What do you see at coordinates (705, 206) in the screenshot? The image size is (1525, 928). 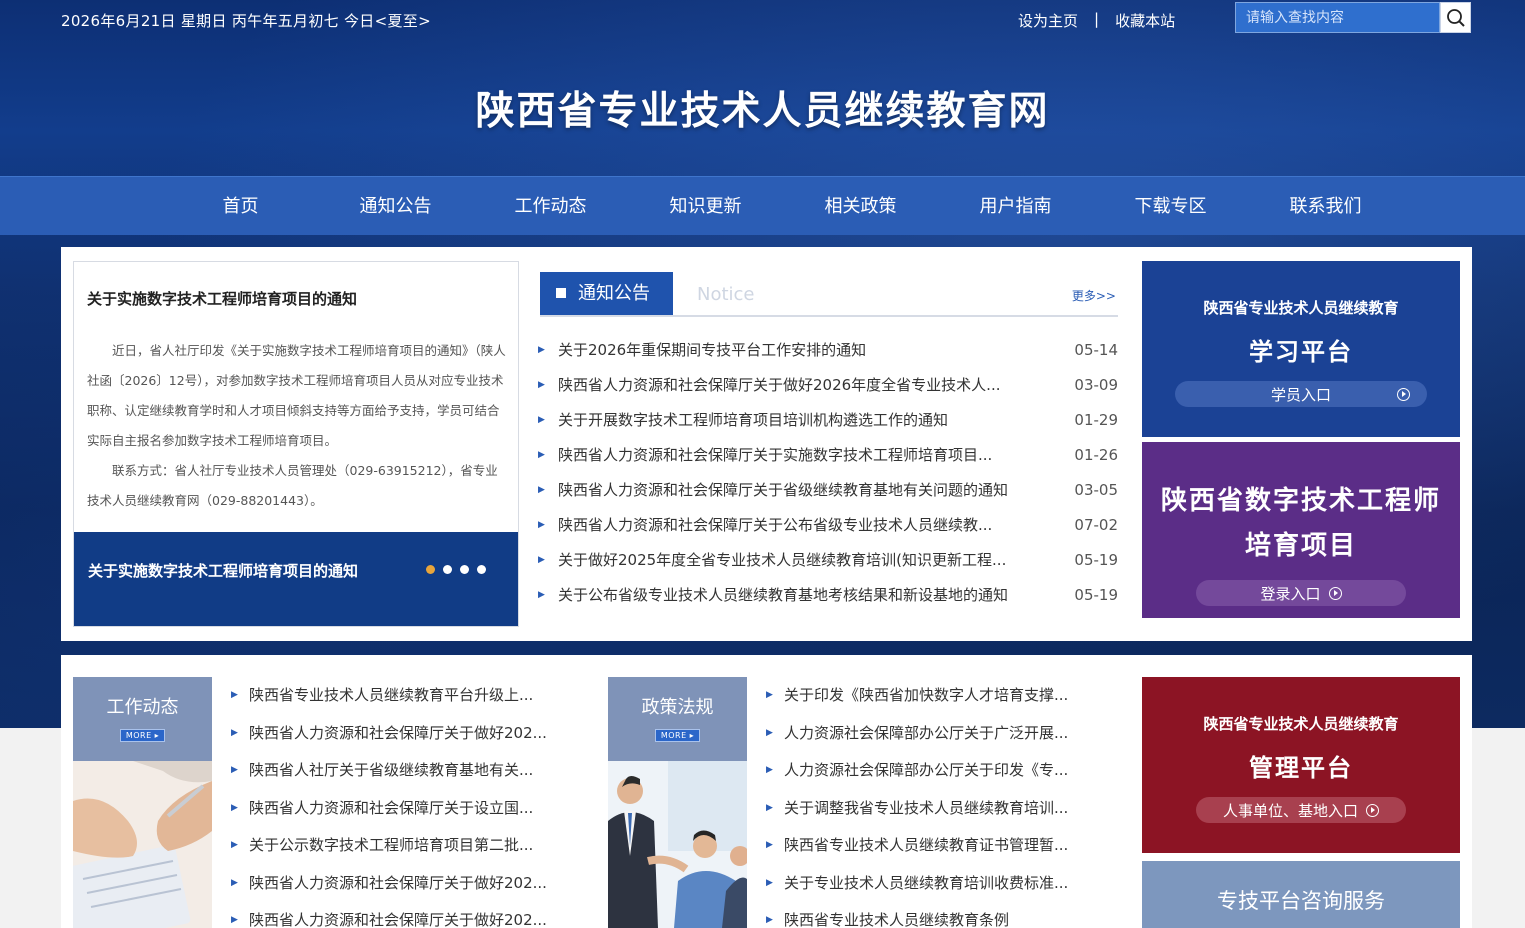 I see `nav-knowledge: 知识更新` at bounding box center [705, 206].